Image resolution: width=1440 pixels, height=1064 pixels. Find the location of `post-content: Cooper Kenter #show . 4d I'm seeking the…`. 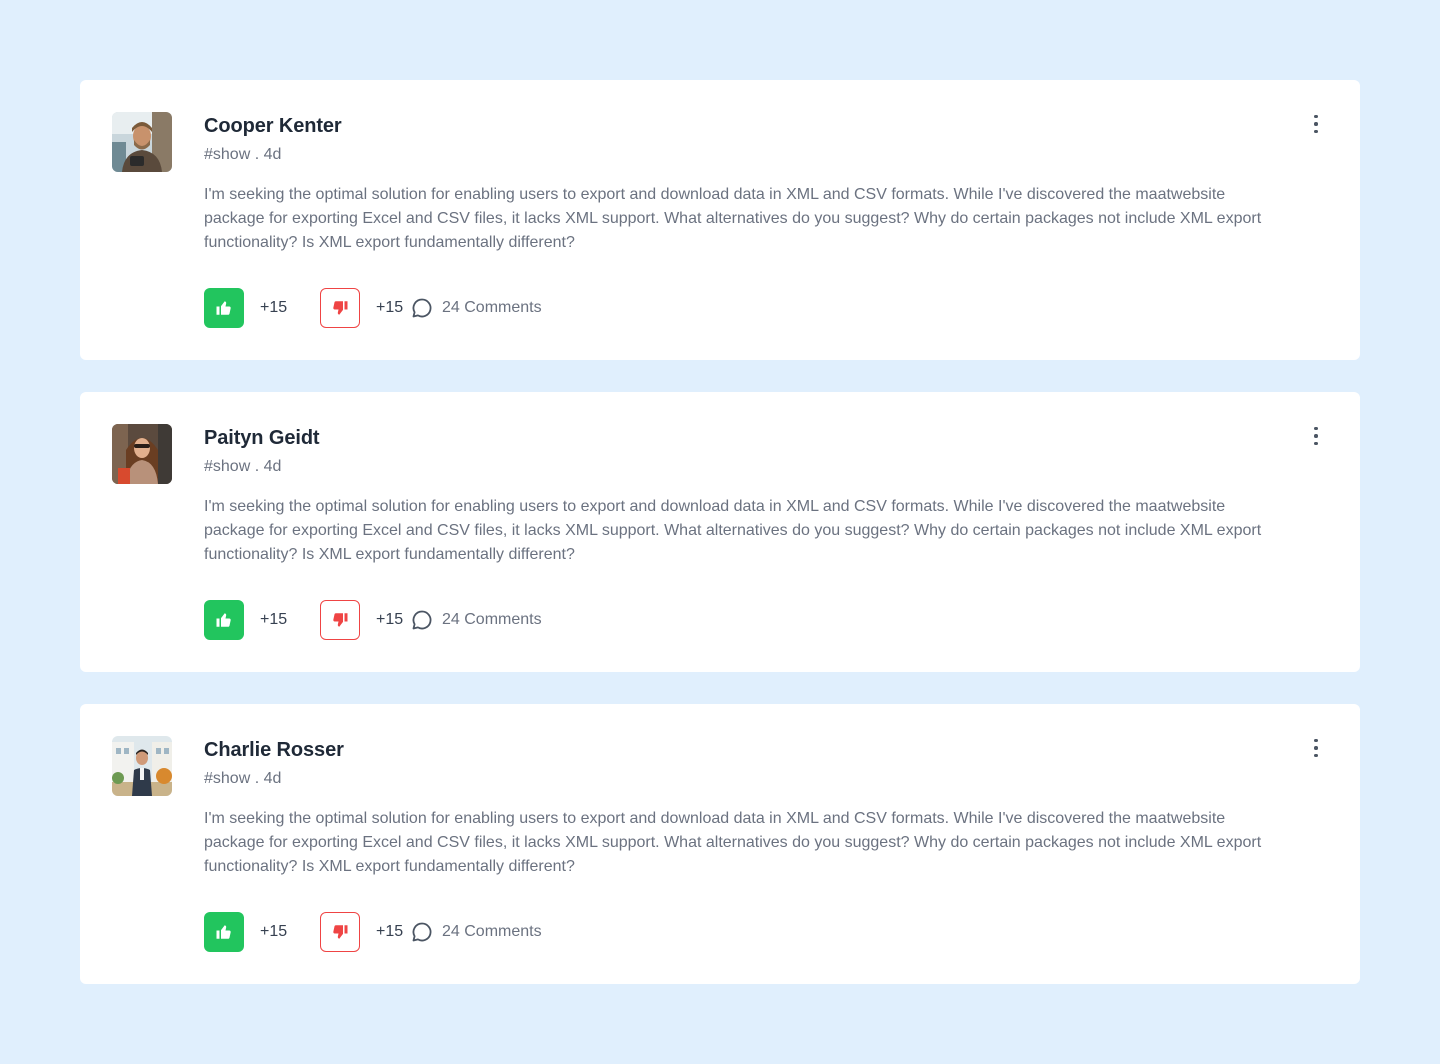

post-content: Cooper Kenter #show . 4d I'm seeking the… is located at coordinates (734, 184).